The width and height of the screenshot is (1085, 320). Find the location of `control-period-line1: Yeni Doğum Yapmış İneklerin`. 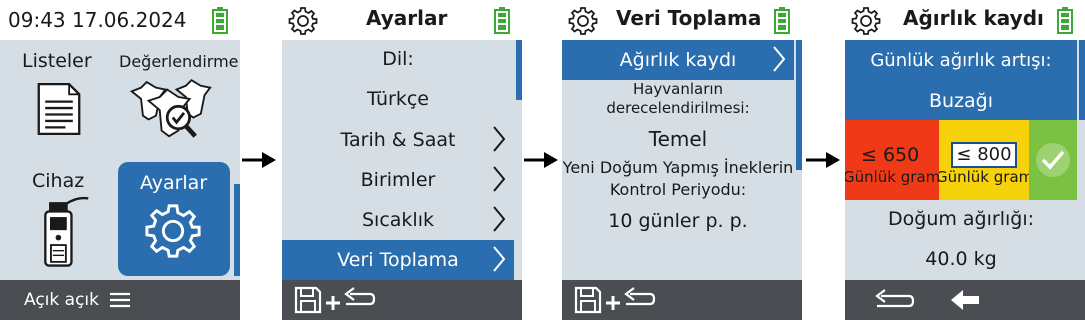

control-period-line1: Yeni Doğum Yapmış İneklerin is located at coordinates (678, 167).